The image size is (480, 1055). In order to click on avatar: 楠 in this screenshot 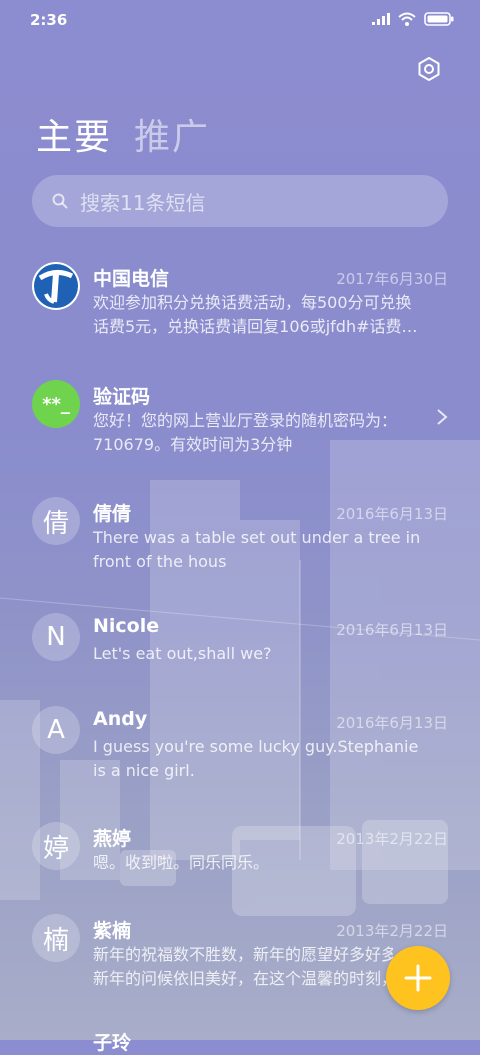, I will do `click(56, 938)`.